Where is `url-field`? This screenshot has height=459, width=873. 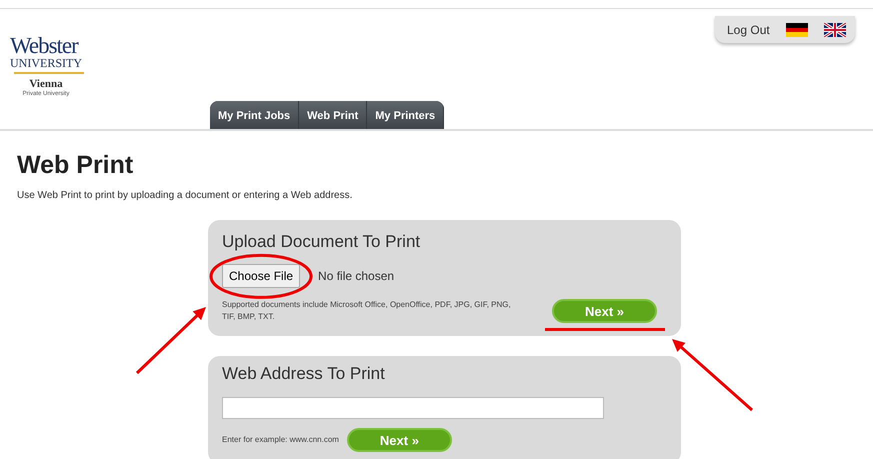 url-field is located at coordinates (413, 408).